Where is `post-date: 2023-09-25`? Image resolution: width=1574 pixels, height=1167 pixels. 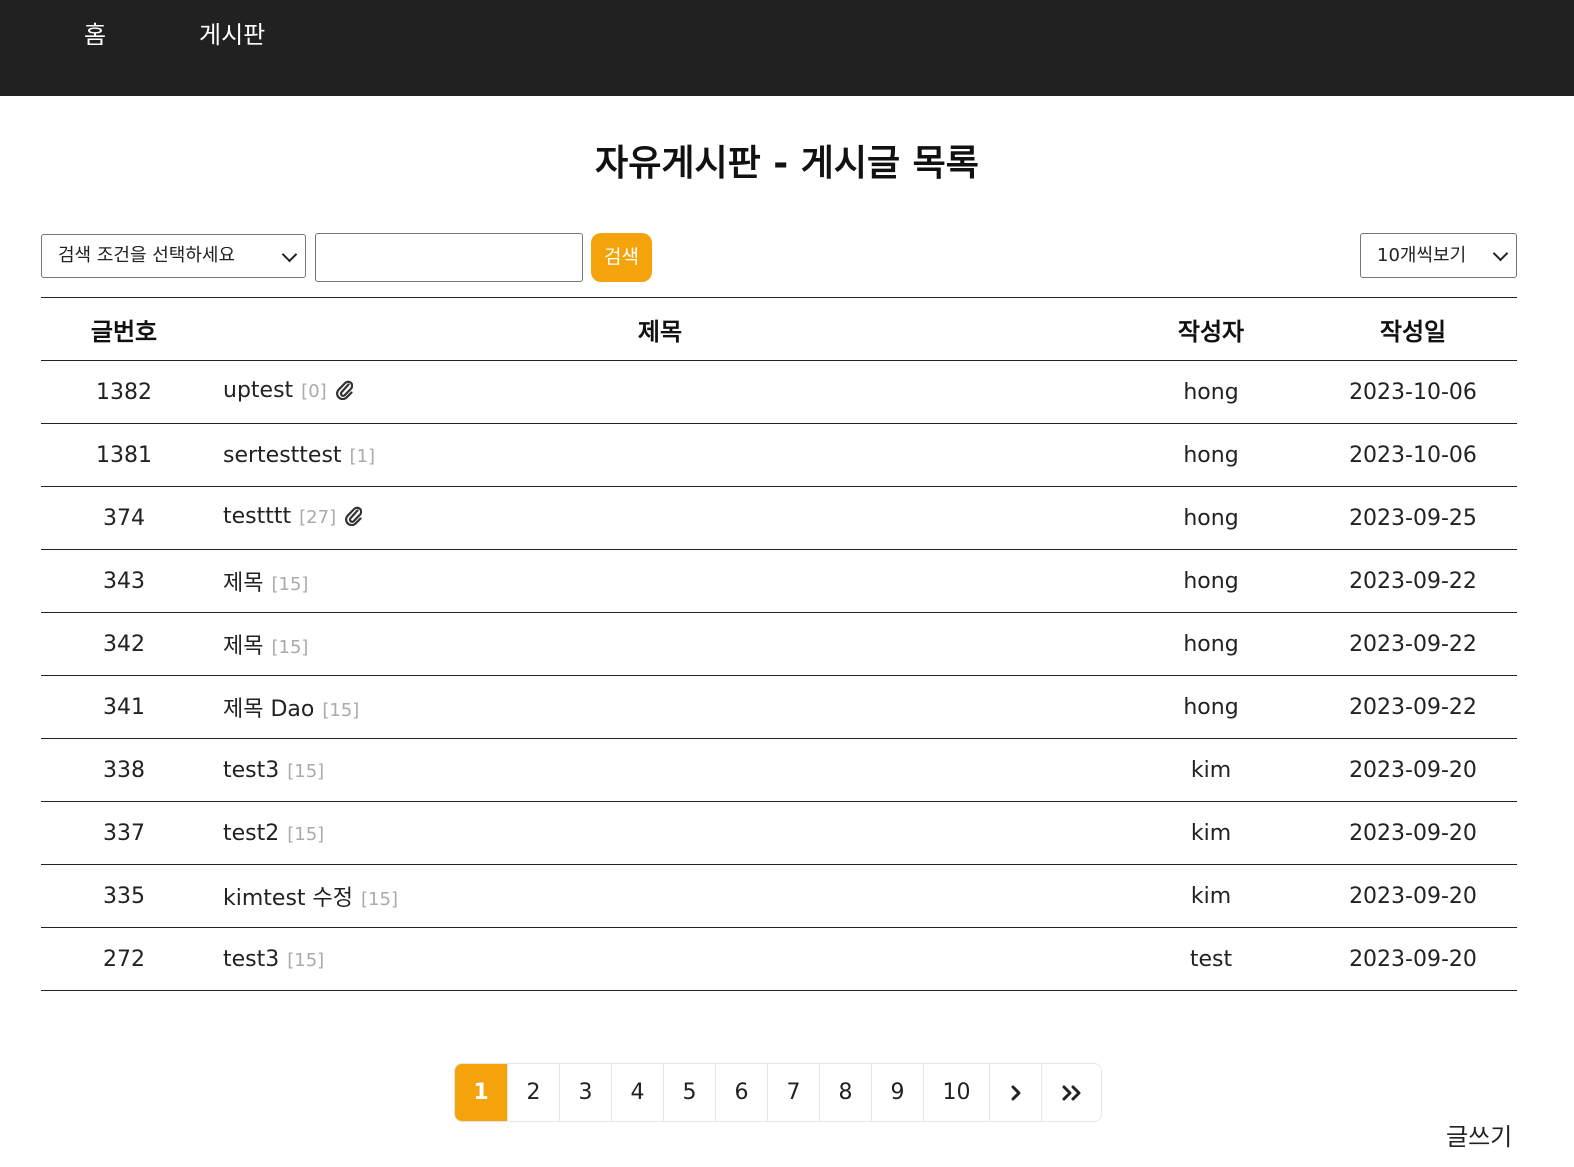 post-date: 2023-09-25 is located at coordinates (1413, 518).